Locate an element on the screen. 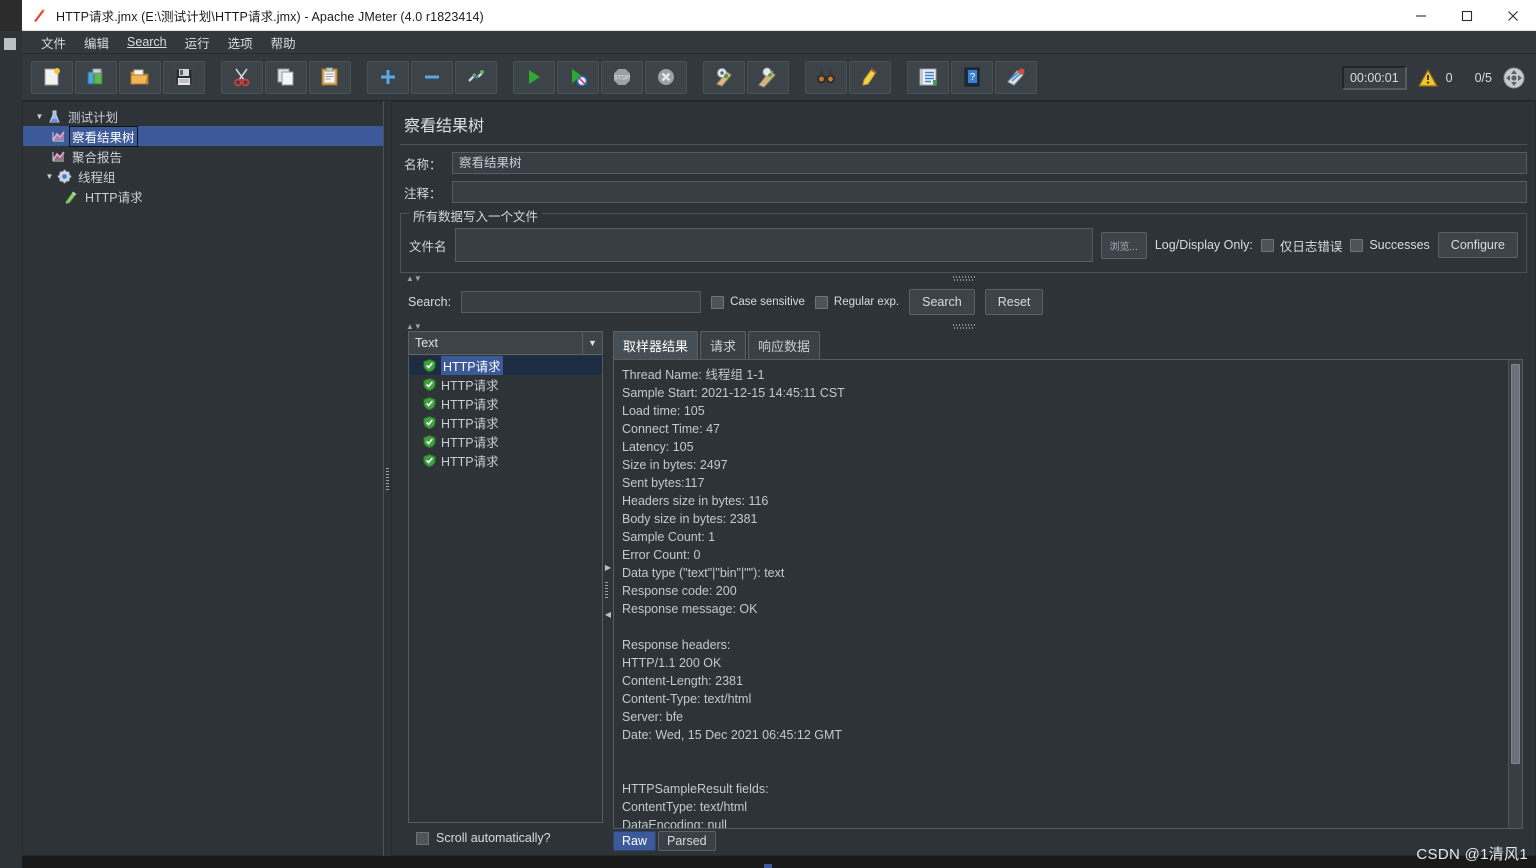  regex-wrap: Regular exp. is located at coordinates (856, 302).